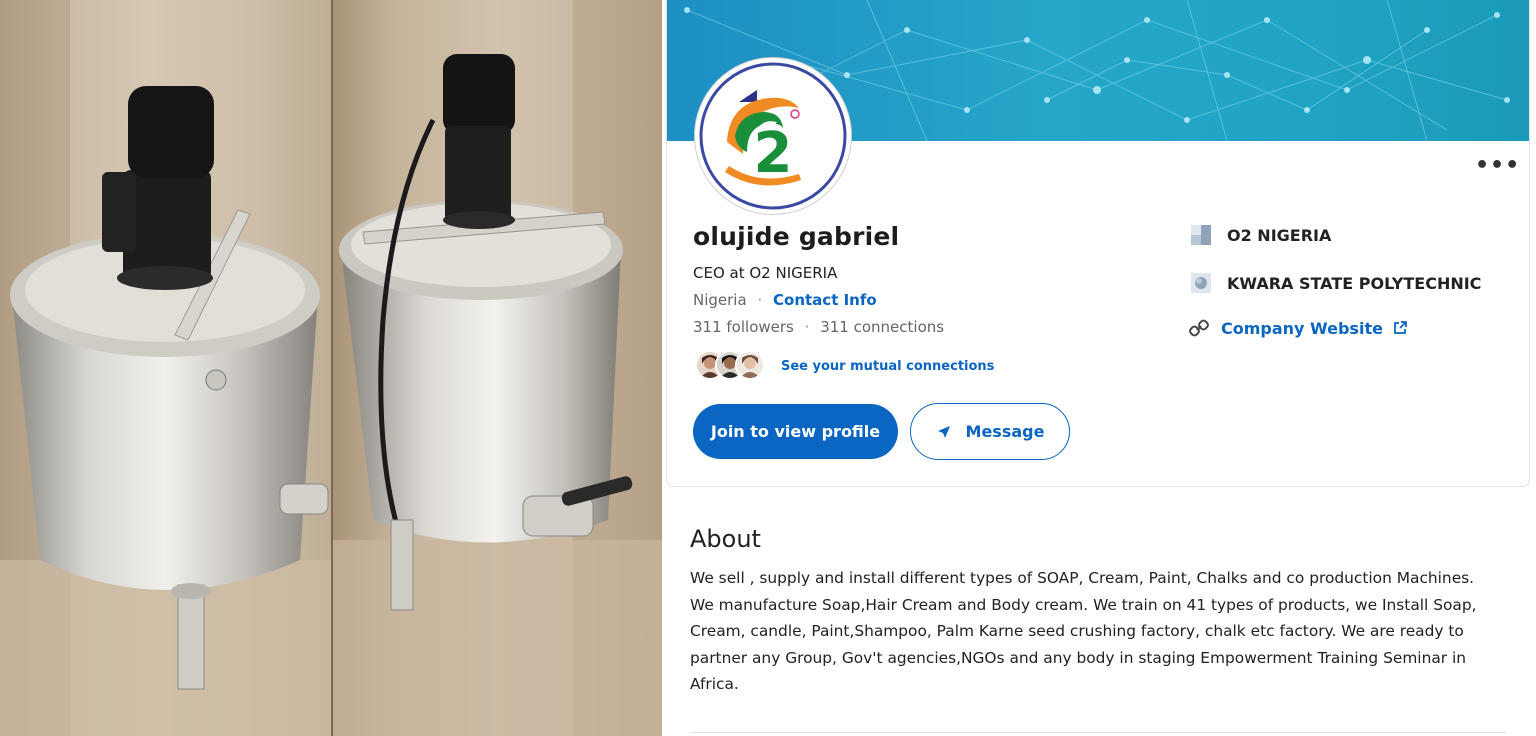  I want to click on location-row: Nigeria · Contact Info, so click(785, 300).